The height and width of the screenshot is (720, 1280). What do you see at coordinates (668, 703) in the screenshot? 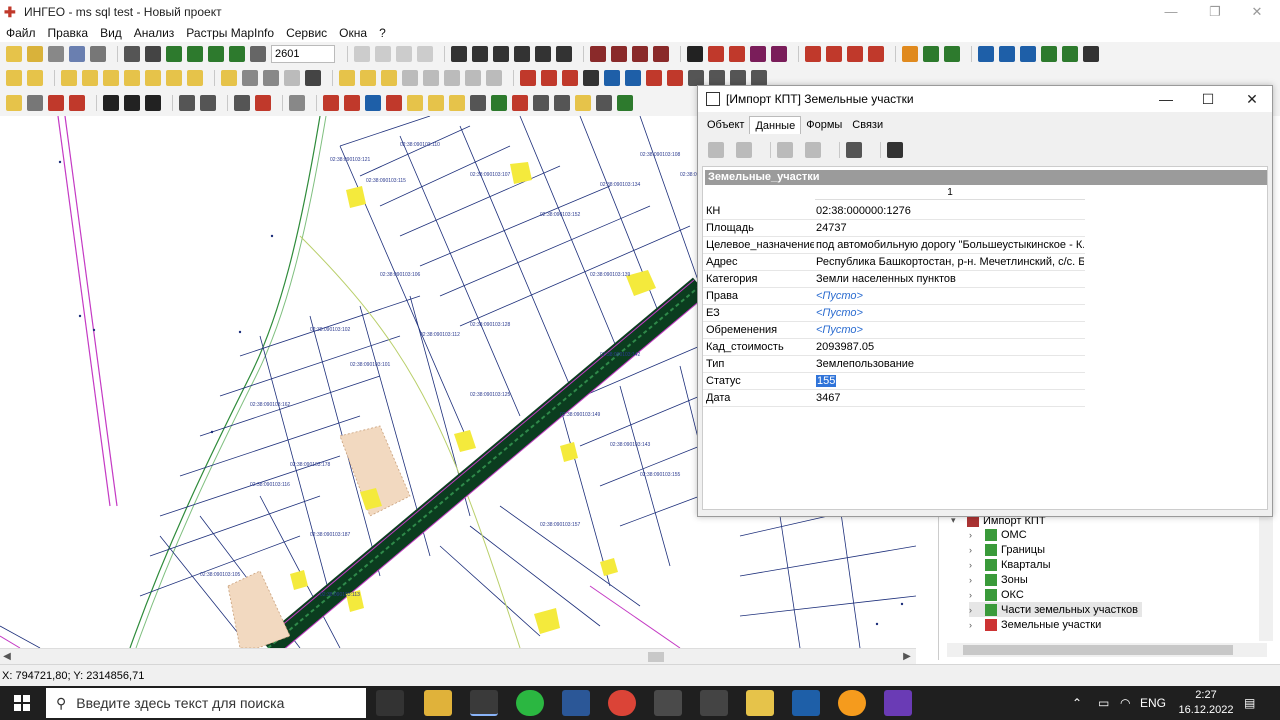
I see `calculator-icon` at bounding box center [668, 703].